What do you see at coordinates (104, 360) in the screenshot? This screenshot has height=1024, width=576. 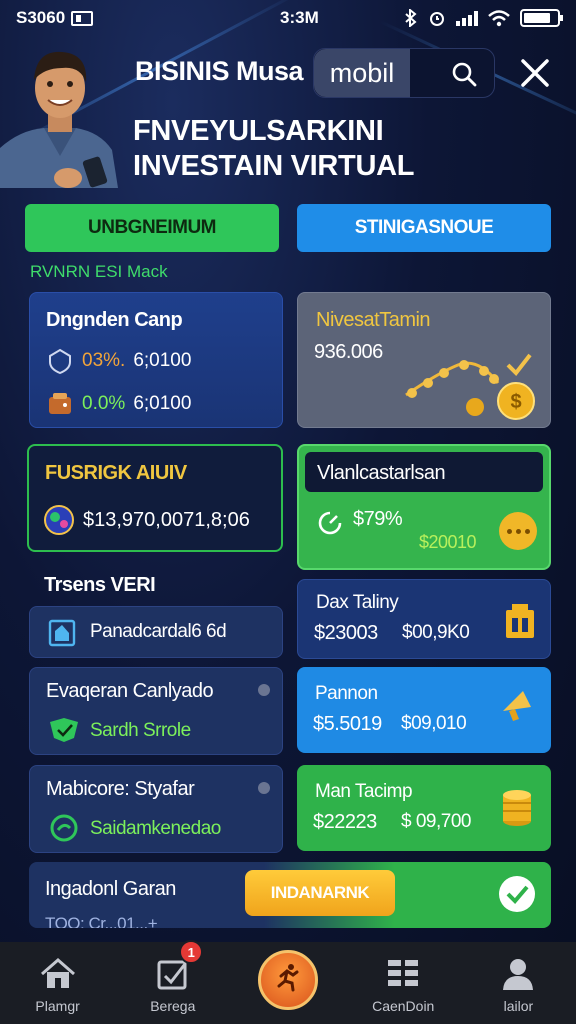 I see `budget-row-1-pct: 03%.` at bounding box center [104, 360].